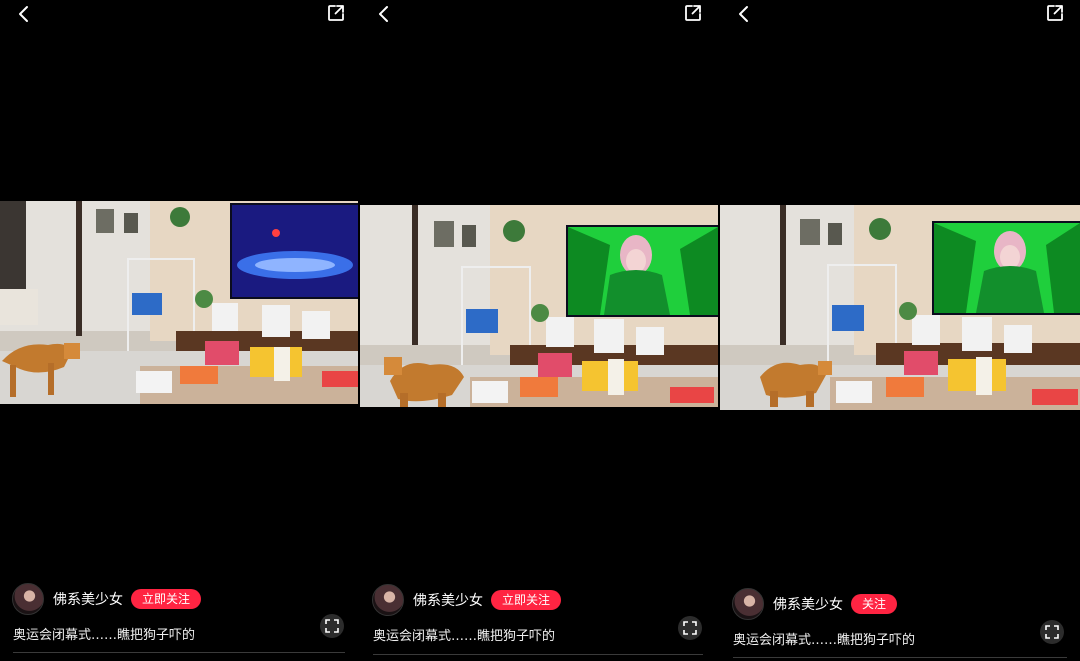 This screenshot has width=1080, height=661. I want to click on author-row: 佛系美少女 关注, so click(815, 604).